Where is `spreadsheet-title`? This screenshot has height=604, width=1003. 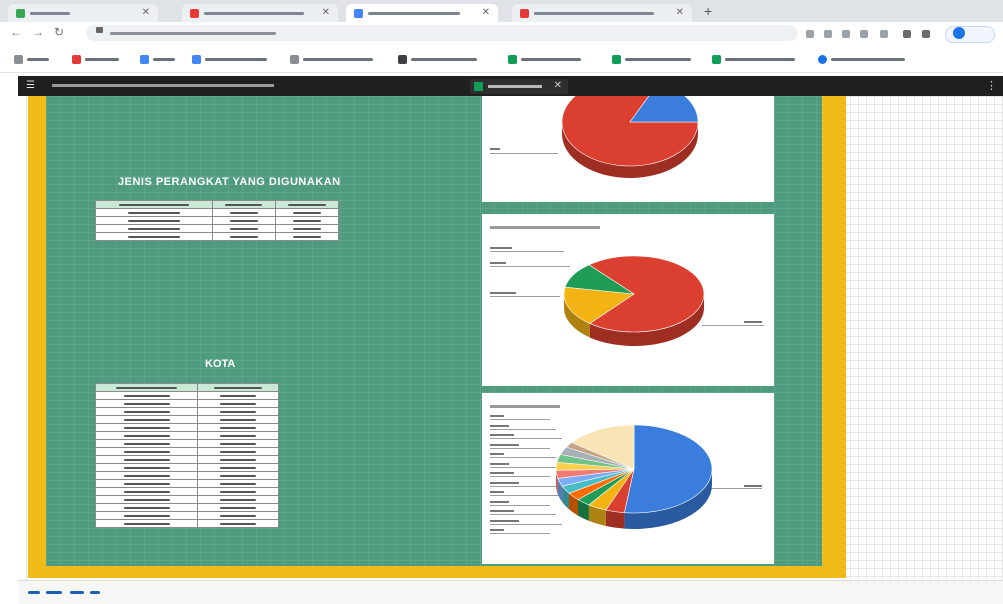 spreadsheet-title is located at coordinates (163, 85).